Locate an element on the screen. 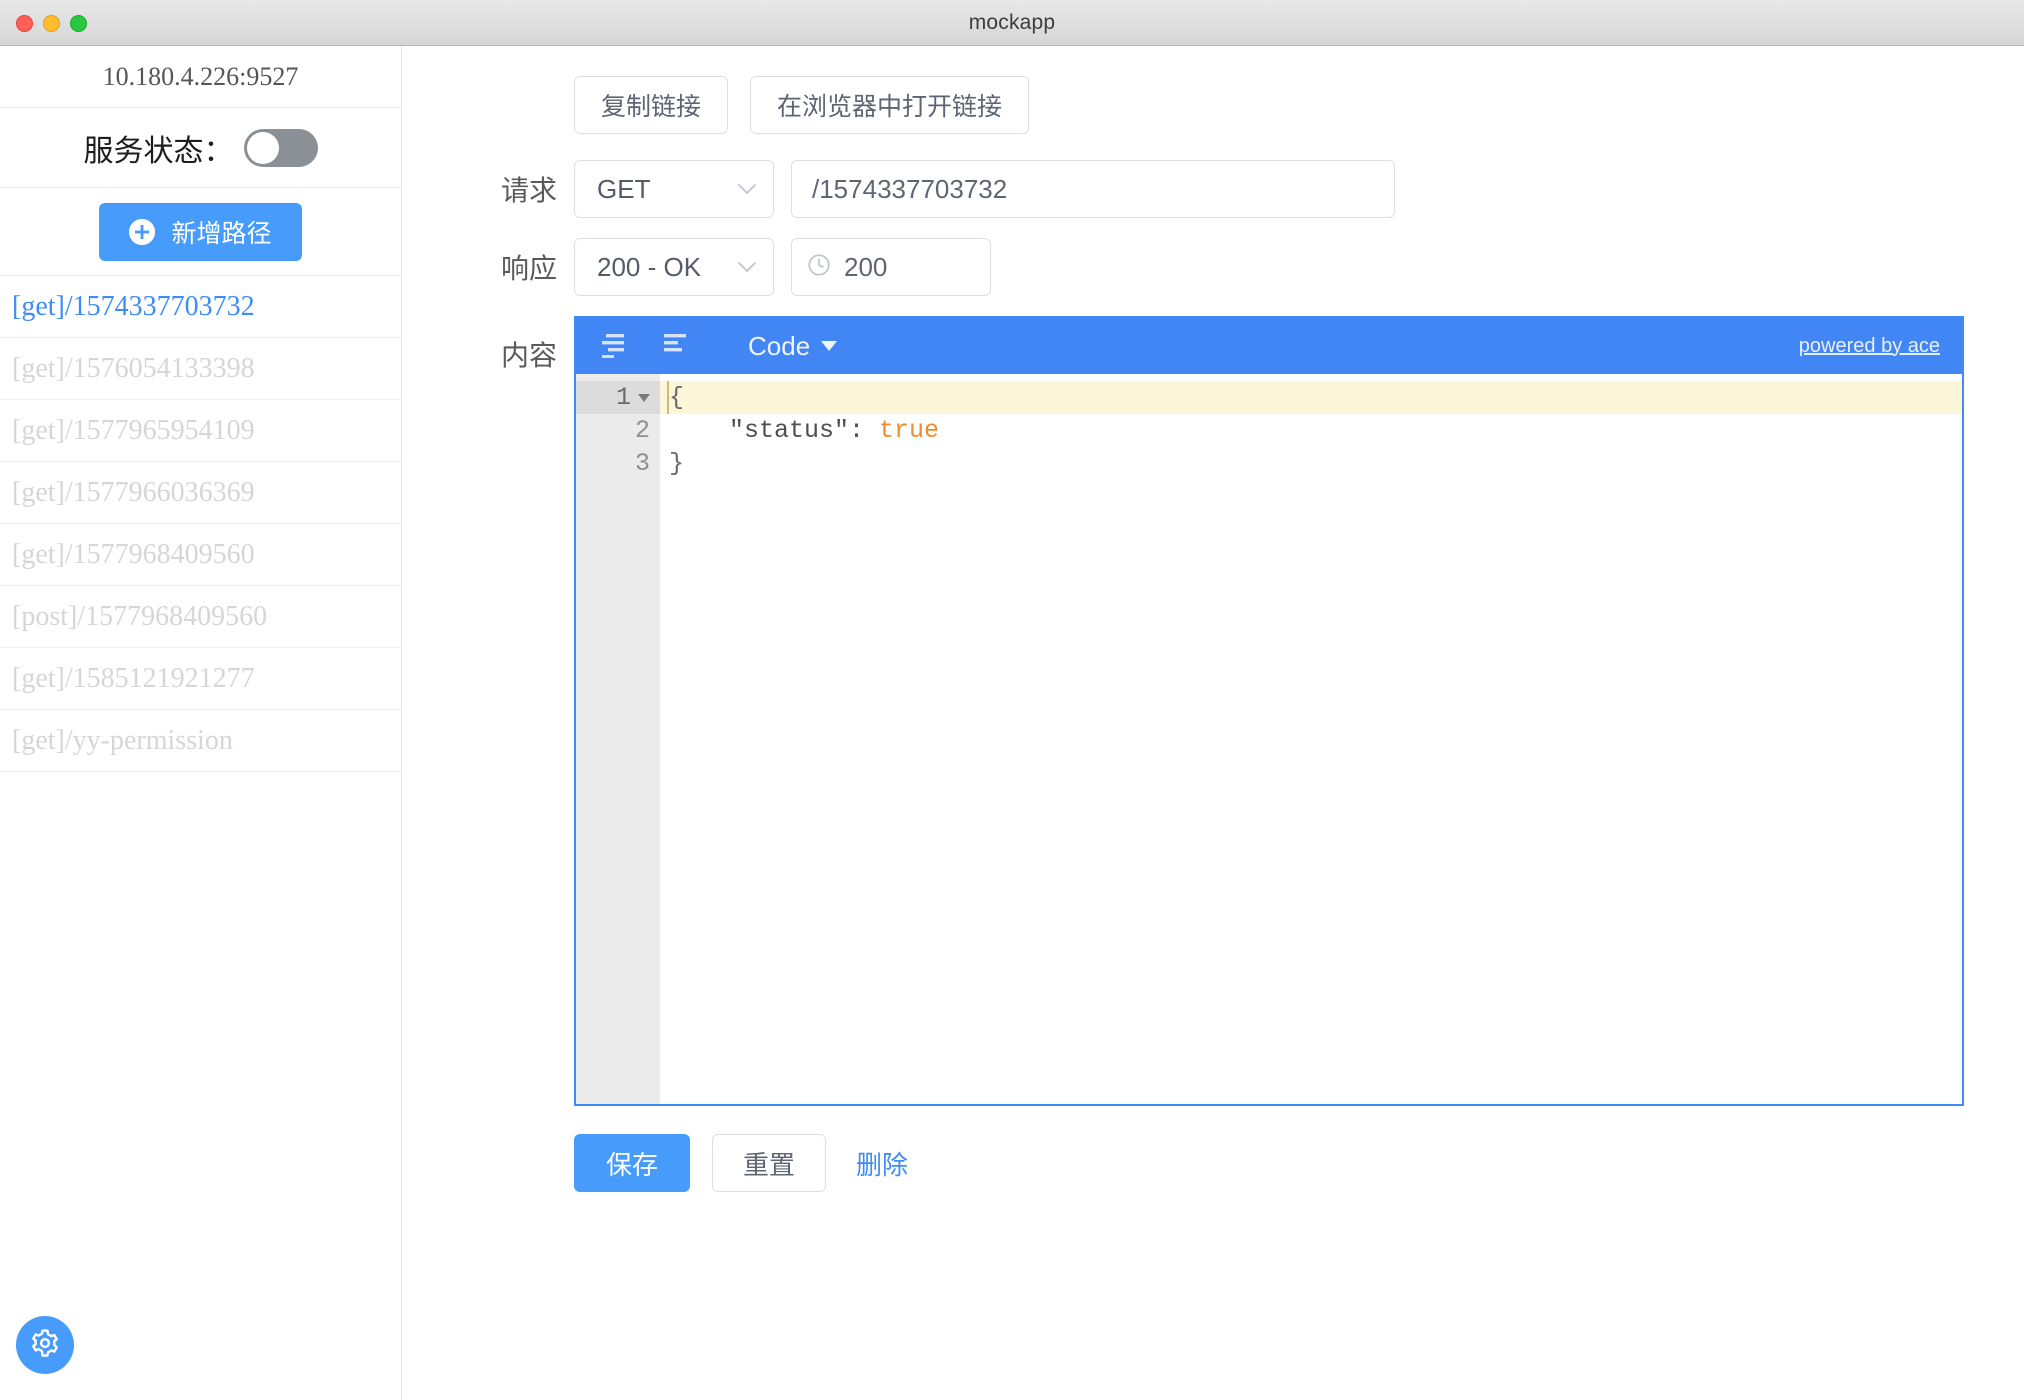 This screenshot has width=2024, height=1400. format-align-left-icon is located at coordinates (679, 346).